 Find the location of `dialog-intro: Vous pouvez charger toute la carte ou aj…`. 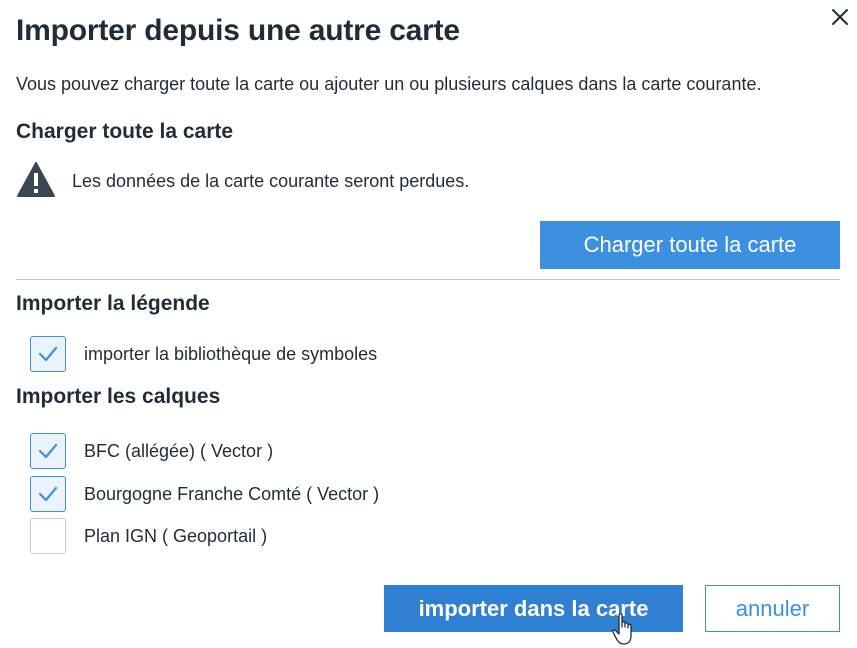

dialog-intro: Vous pouvez charger toute la carte ou aj… is located at coordinates (389, 84).